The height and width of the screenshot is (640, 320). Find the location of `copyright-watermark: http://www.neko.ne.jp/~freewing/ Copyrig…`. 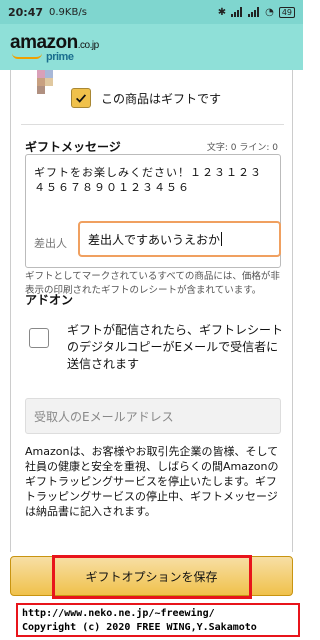

copyright-watermark: http://www.neko.ne.jp/~freewing/ Copyrig… is located at coordinates (158, 620).